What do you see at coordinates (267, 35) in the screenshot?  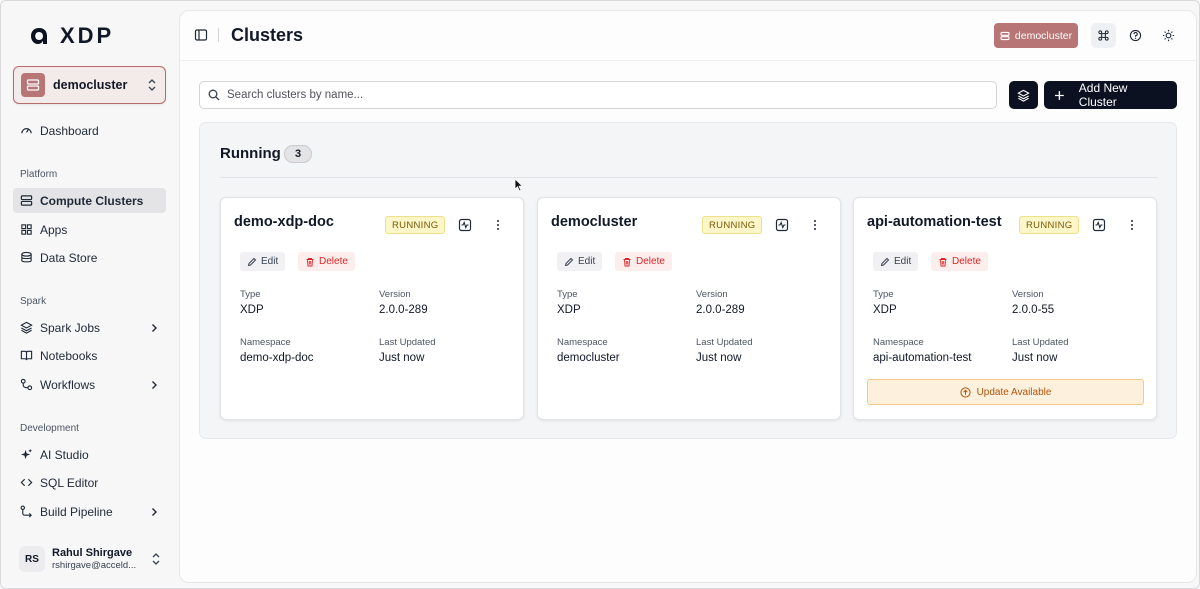 I see `page-title: Clusters` at bounding box center [267, 35].